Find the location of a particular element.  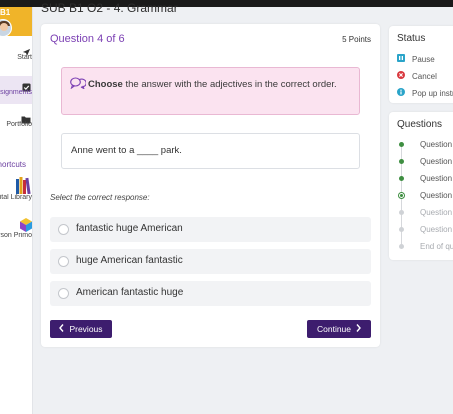

current-dot-icon is located at coordinates (401, 195).